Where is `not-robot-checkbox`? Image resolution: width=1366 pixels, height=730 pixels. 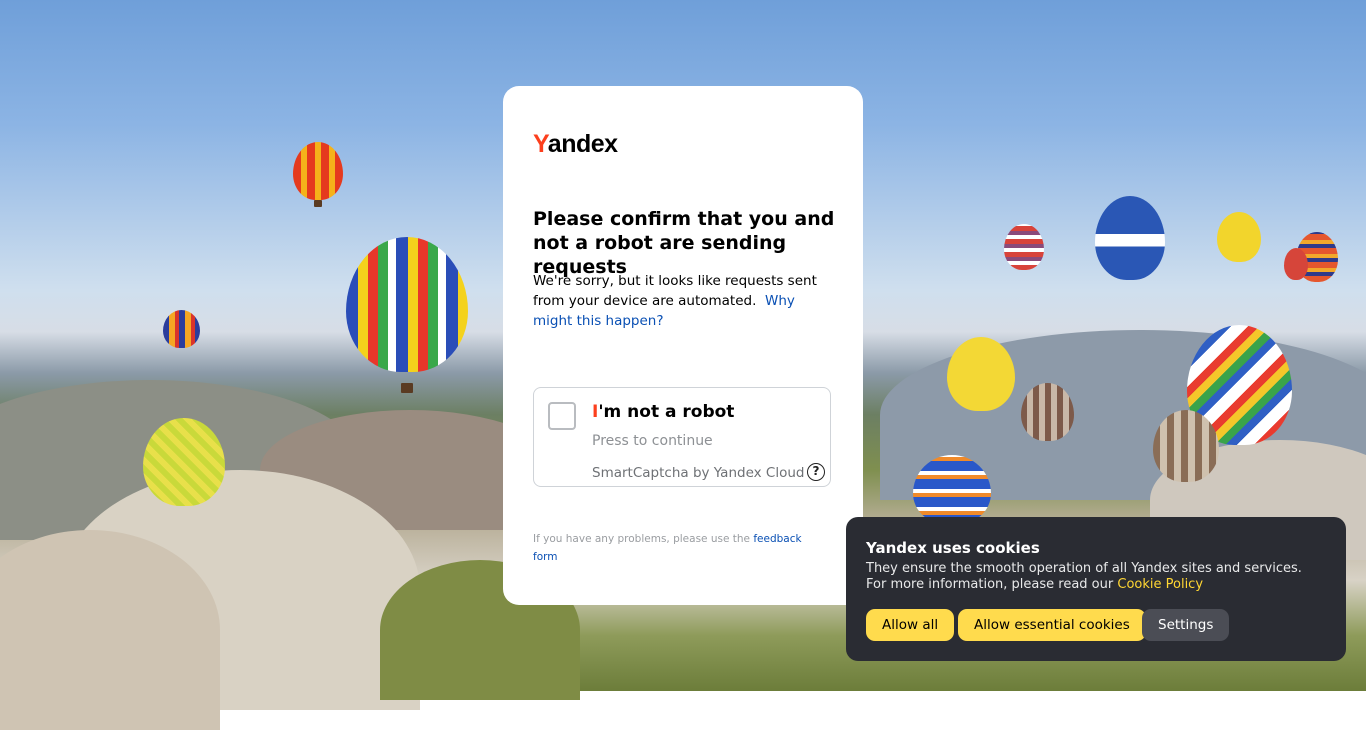
not-robot-checkbox is located at coordinates (562, 416).